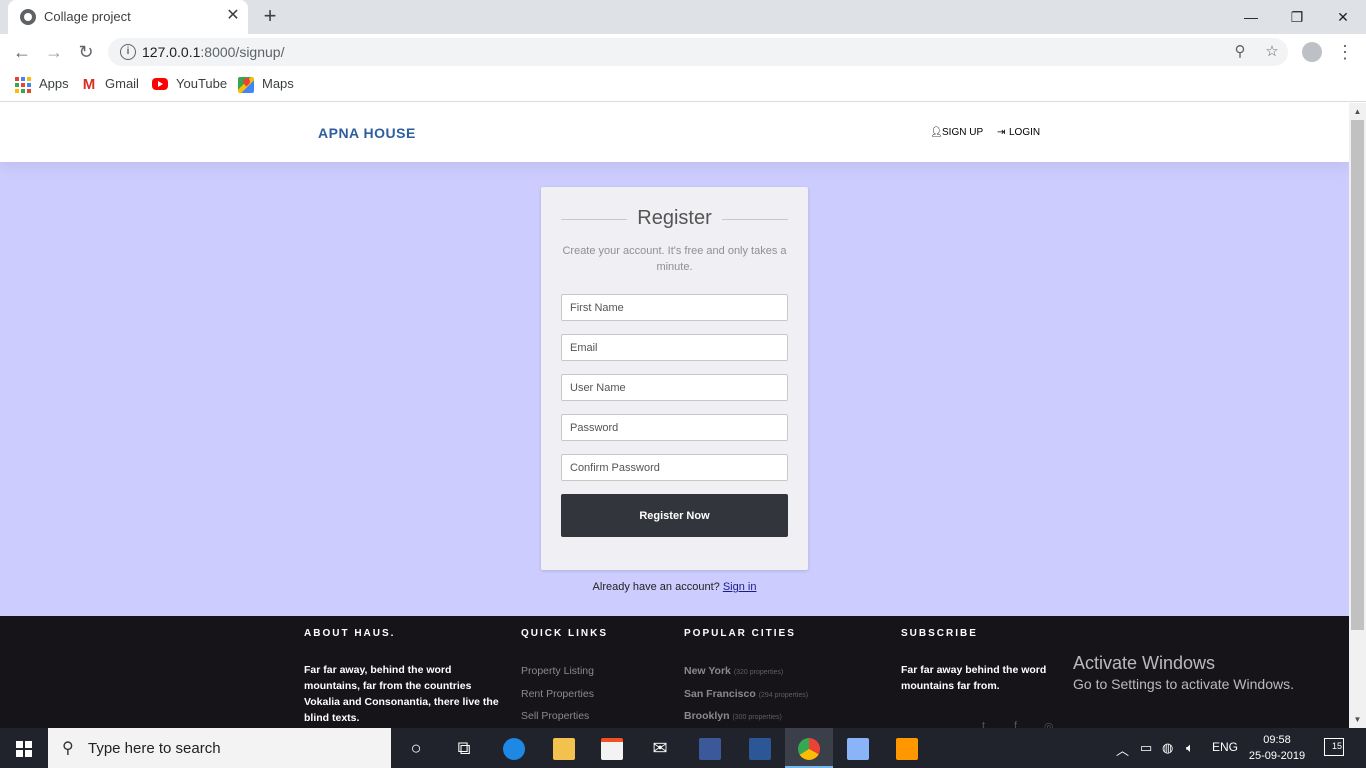 The image size is (1366, 768). I want to click on back-icon: ←, so click(22, 52).